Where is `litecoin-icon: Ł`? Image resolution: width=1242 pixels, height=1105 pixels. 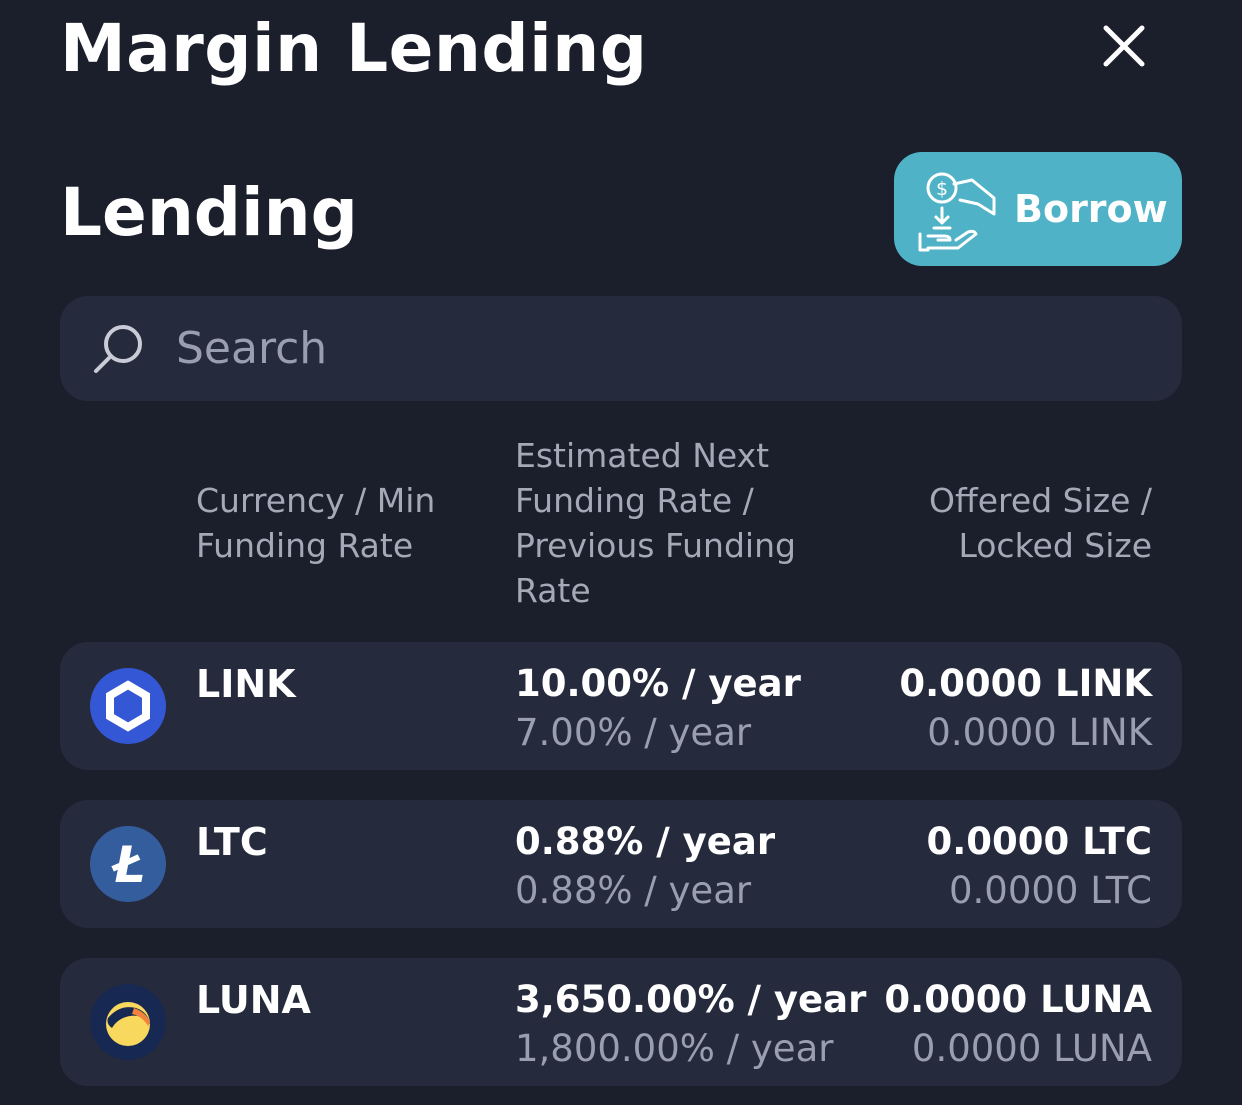 litecoin-icon: Ł is located at coordinates (128, 864).